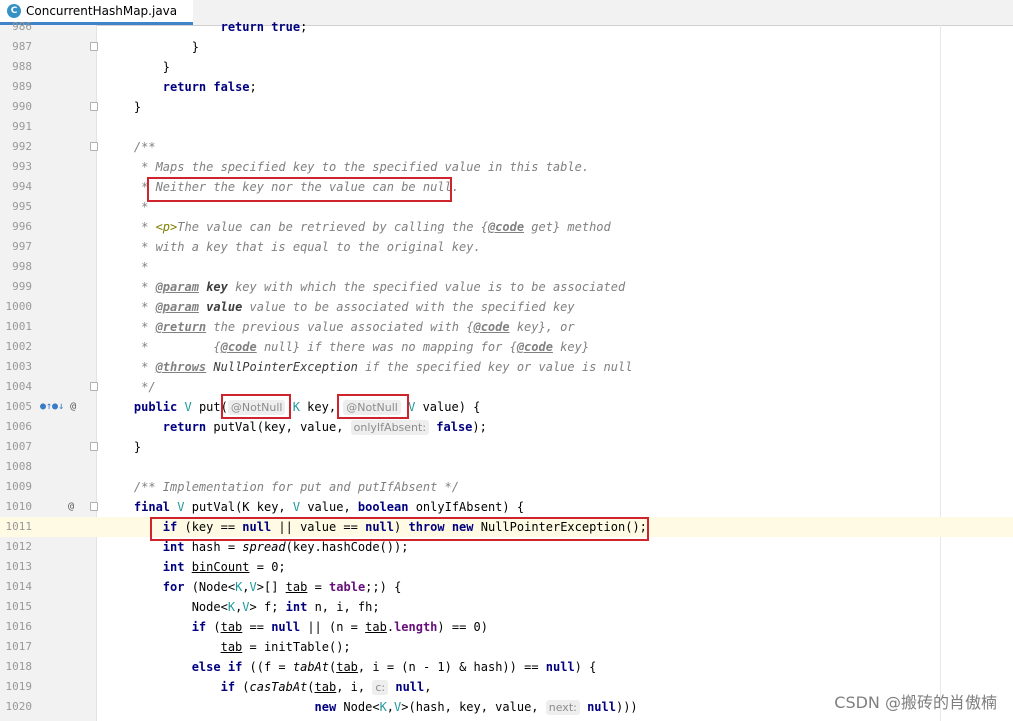  I want to click on code-line: 989 return false;, so click(506, 87).